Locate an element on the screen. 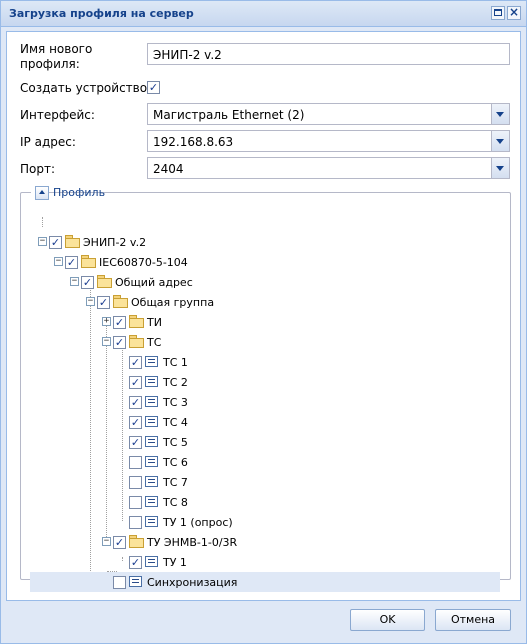  tree-leaf-ts2: ✓ ТС 2 is located at coordinates (265, 382).